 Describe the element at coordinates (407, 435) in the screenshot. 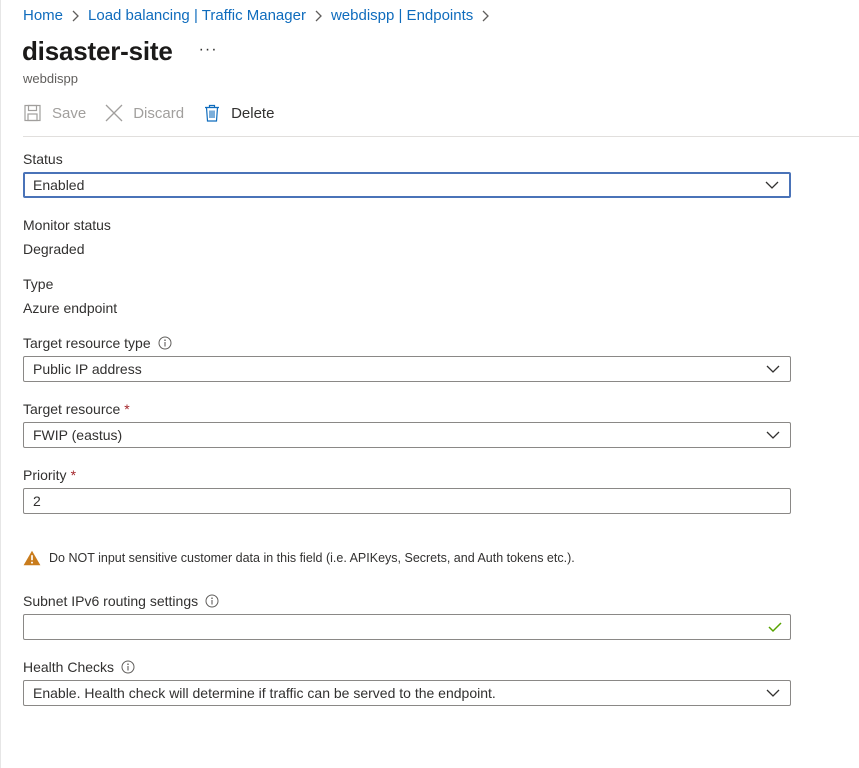

I see `target-resource-dropdown: FWIP (eastus)` at that location.